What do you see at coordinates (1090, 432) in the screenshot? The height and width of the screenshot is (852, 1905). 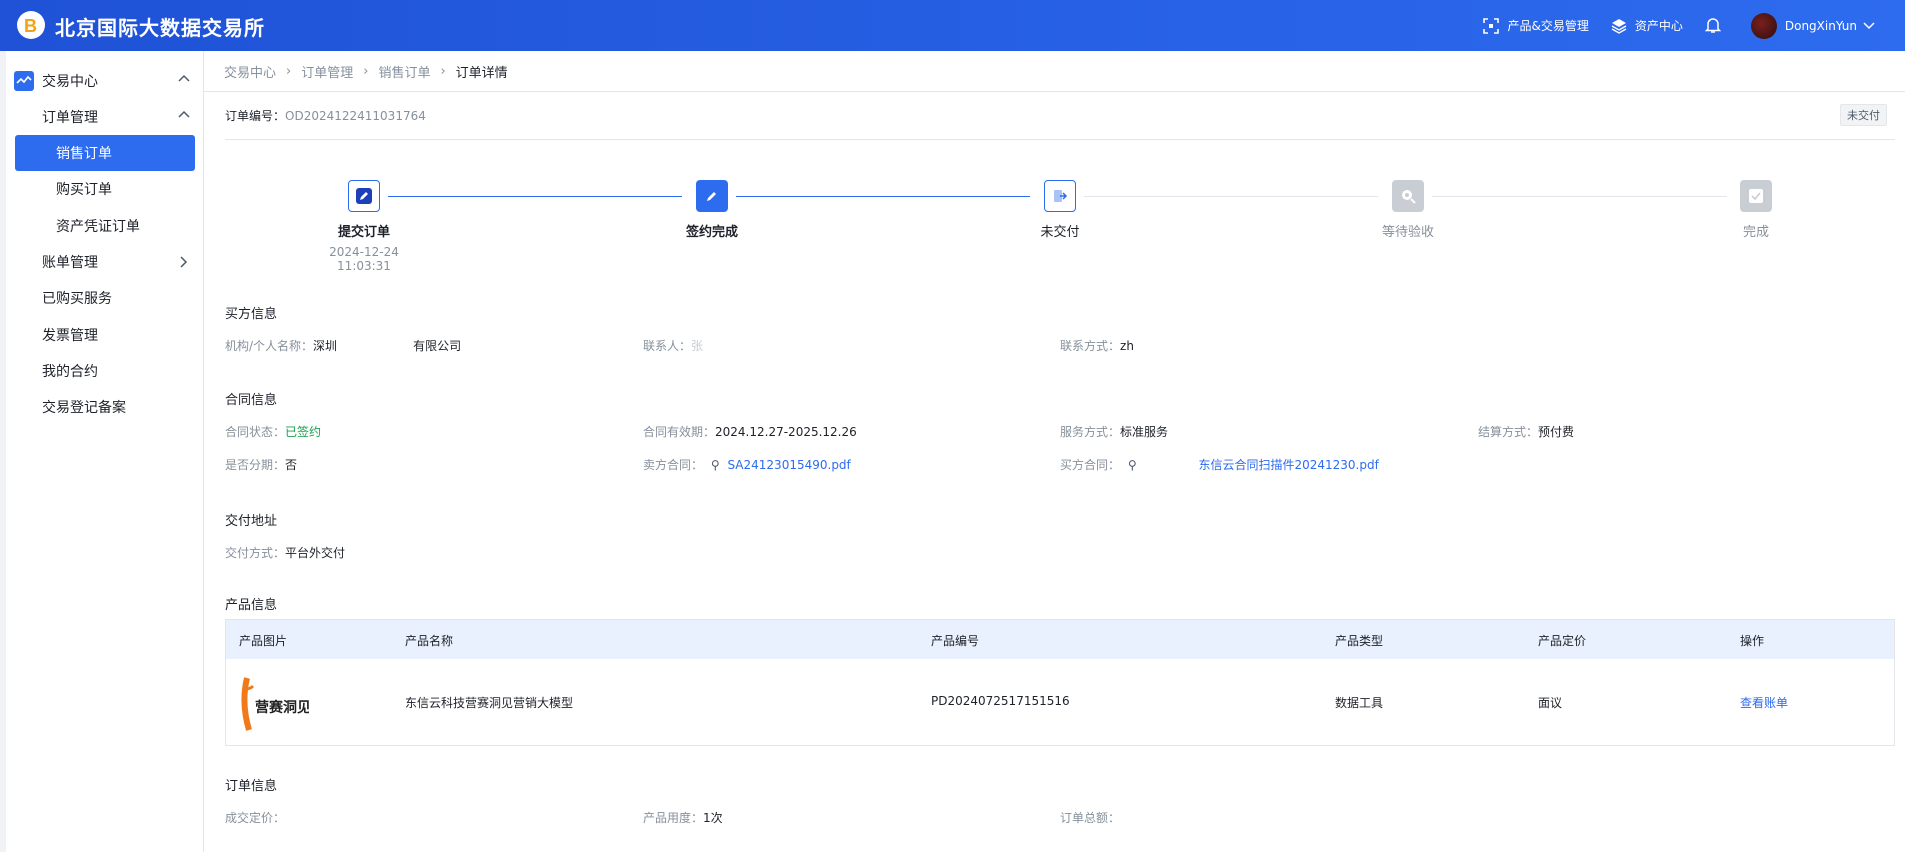 I see `contract-service-label: 服务方式：` at bounding box center [1090, 432].